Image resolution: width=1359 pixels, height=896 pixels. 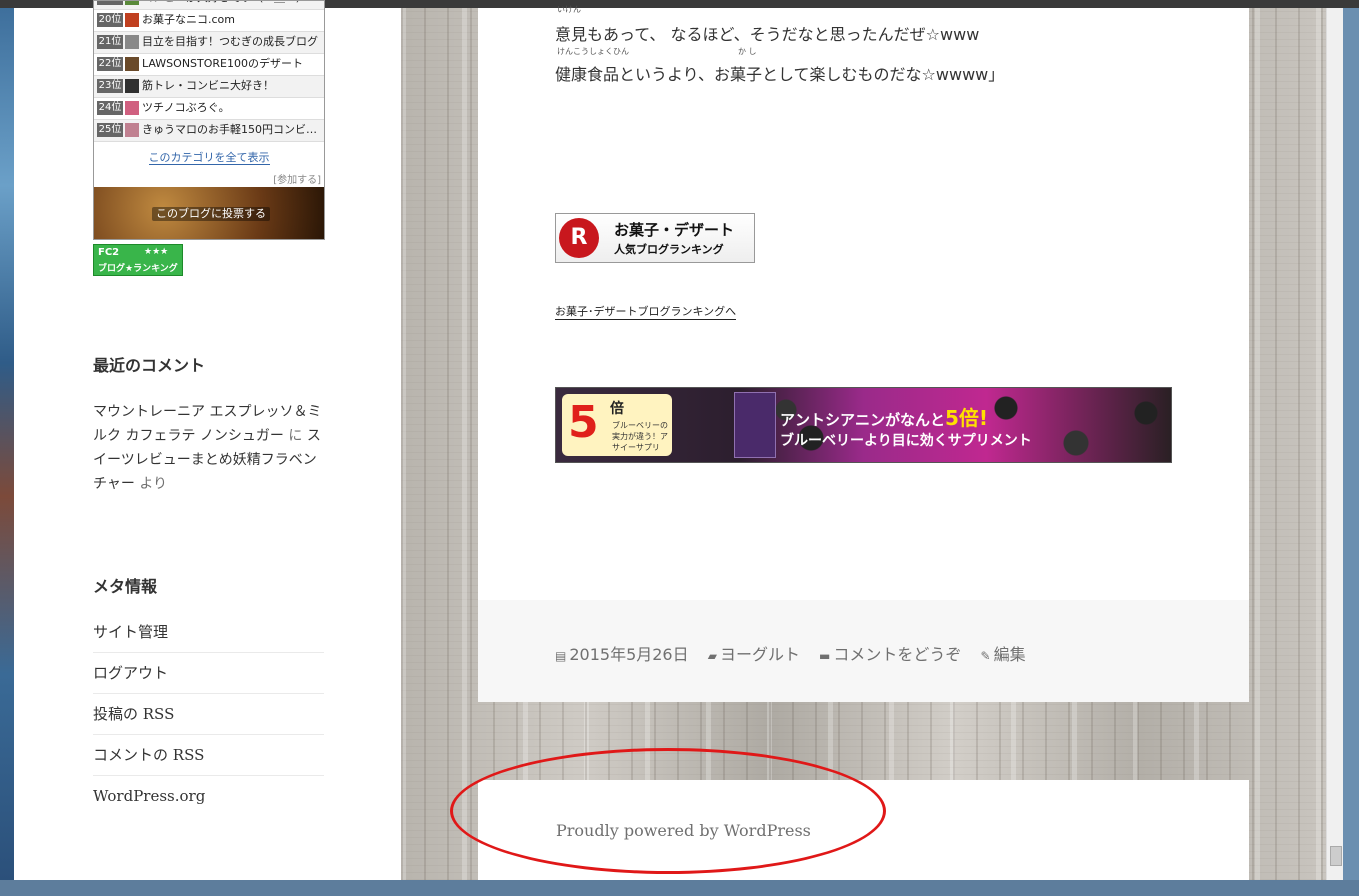 I want to click on meta-link-logout: ログアウト, so click(x=208, y=673).